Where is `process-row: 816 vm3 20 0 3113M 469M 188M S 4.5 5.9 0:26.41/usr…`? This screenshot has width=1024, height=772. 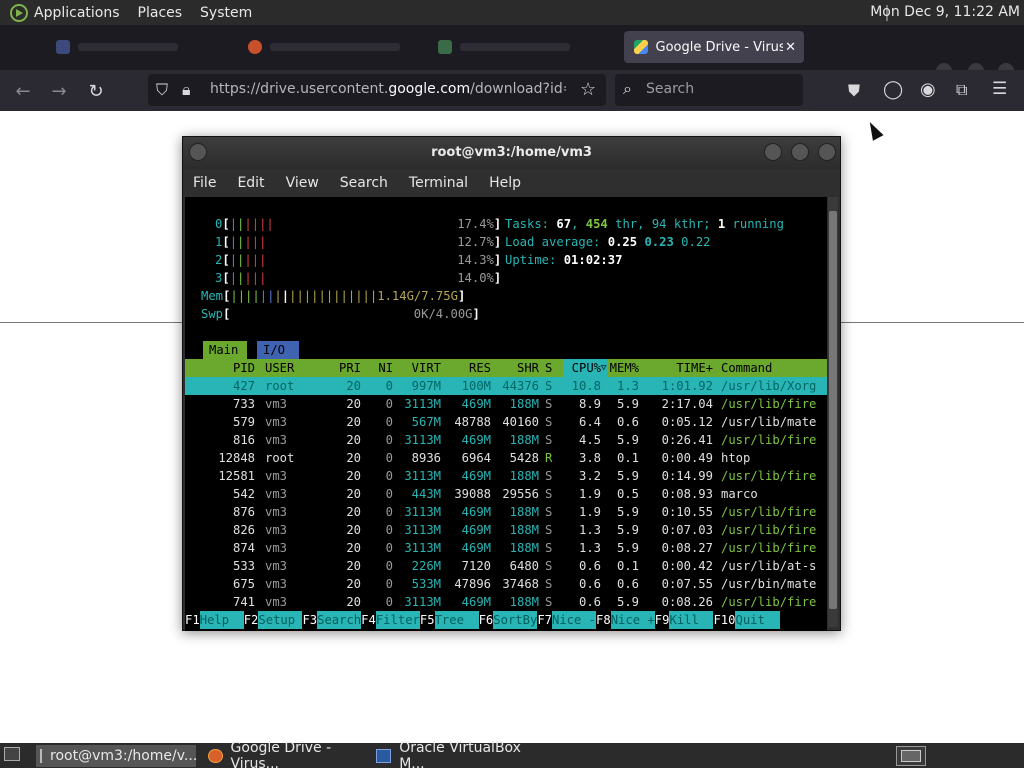 process-row: 816 vm3 20 0 3113M 469M 188M S 4.5 5.9 0:26.41/usr… is located at coordinates (506, 440).